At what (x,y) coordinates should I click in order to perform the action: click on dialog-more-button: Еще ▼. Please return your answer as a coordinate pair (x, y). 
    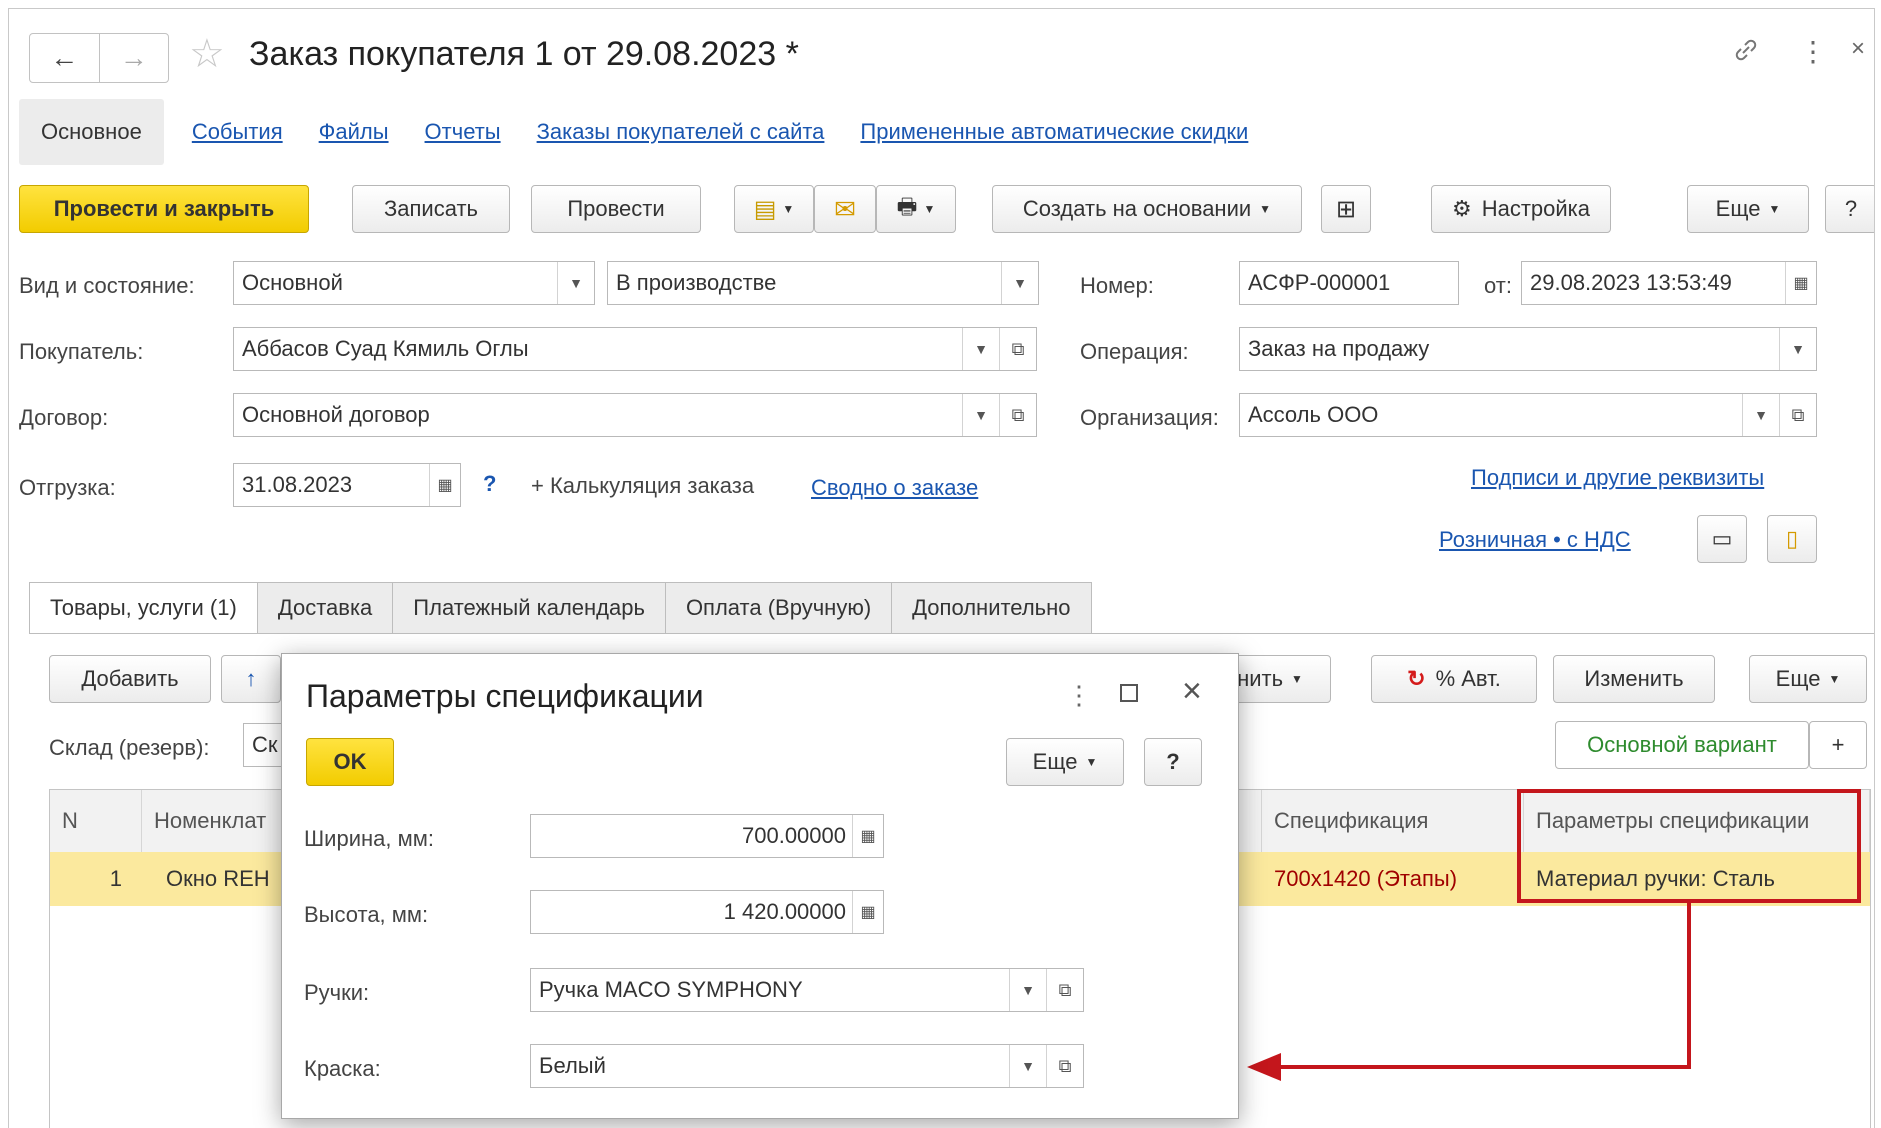
    Looking at the image, I should click on (1065, 762).